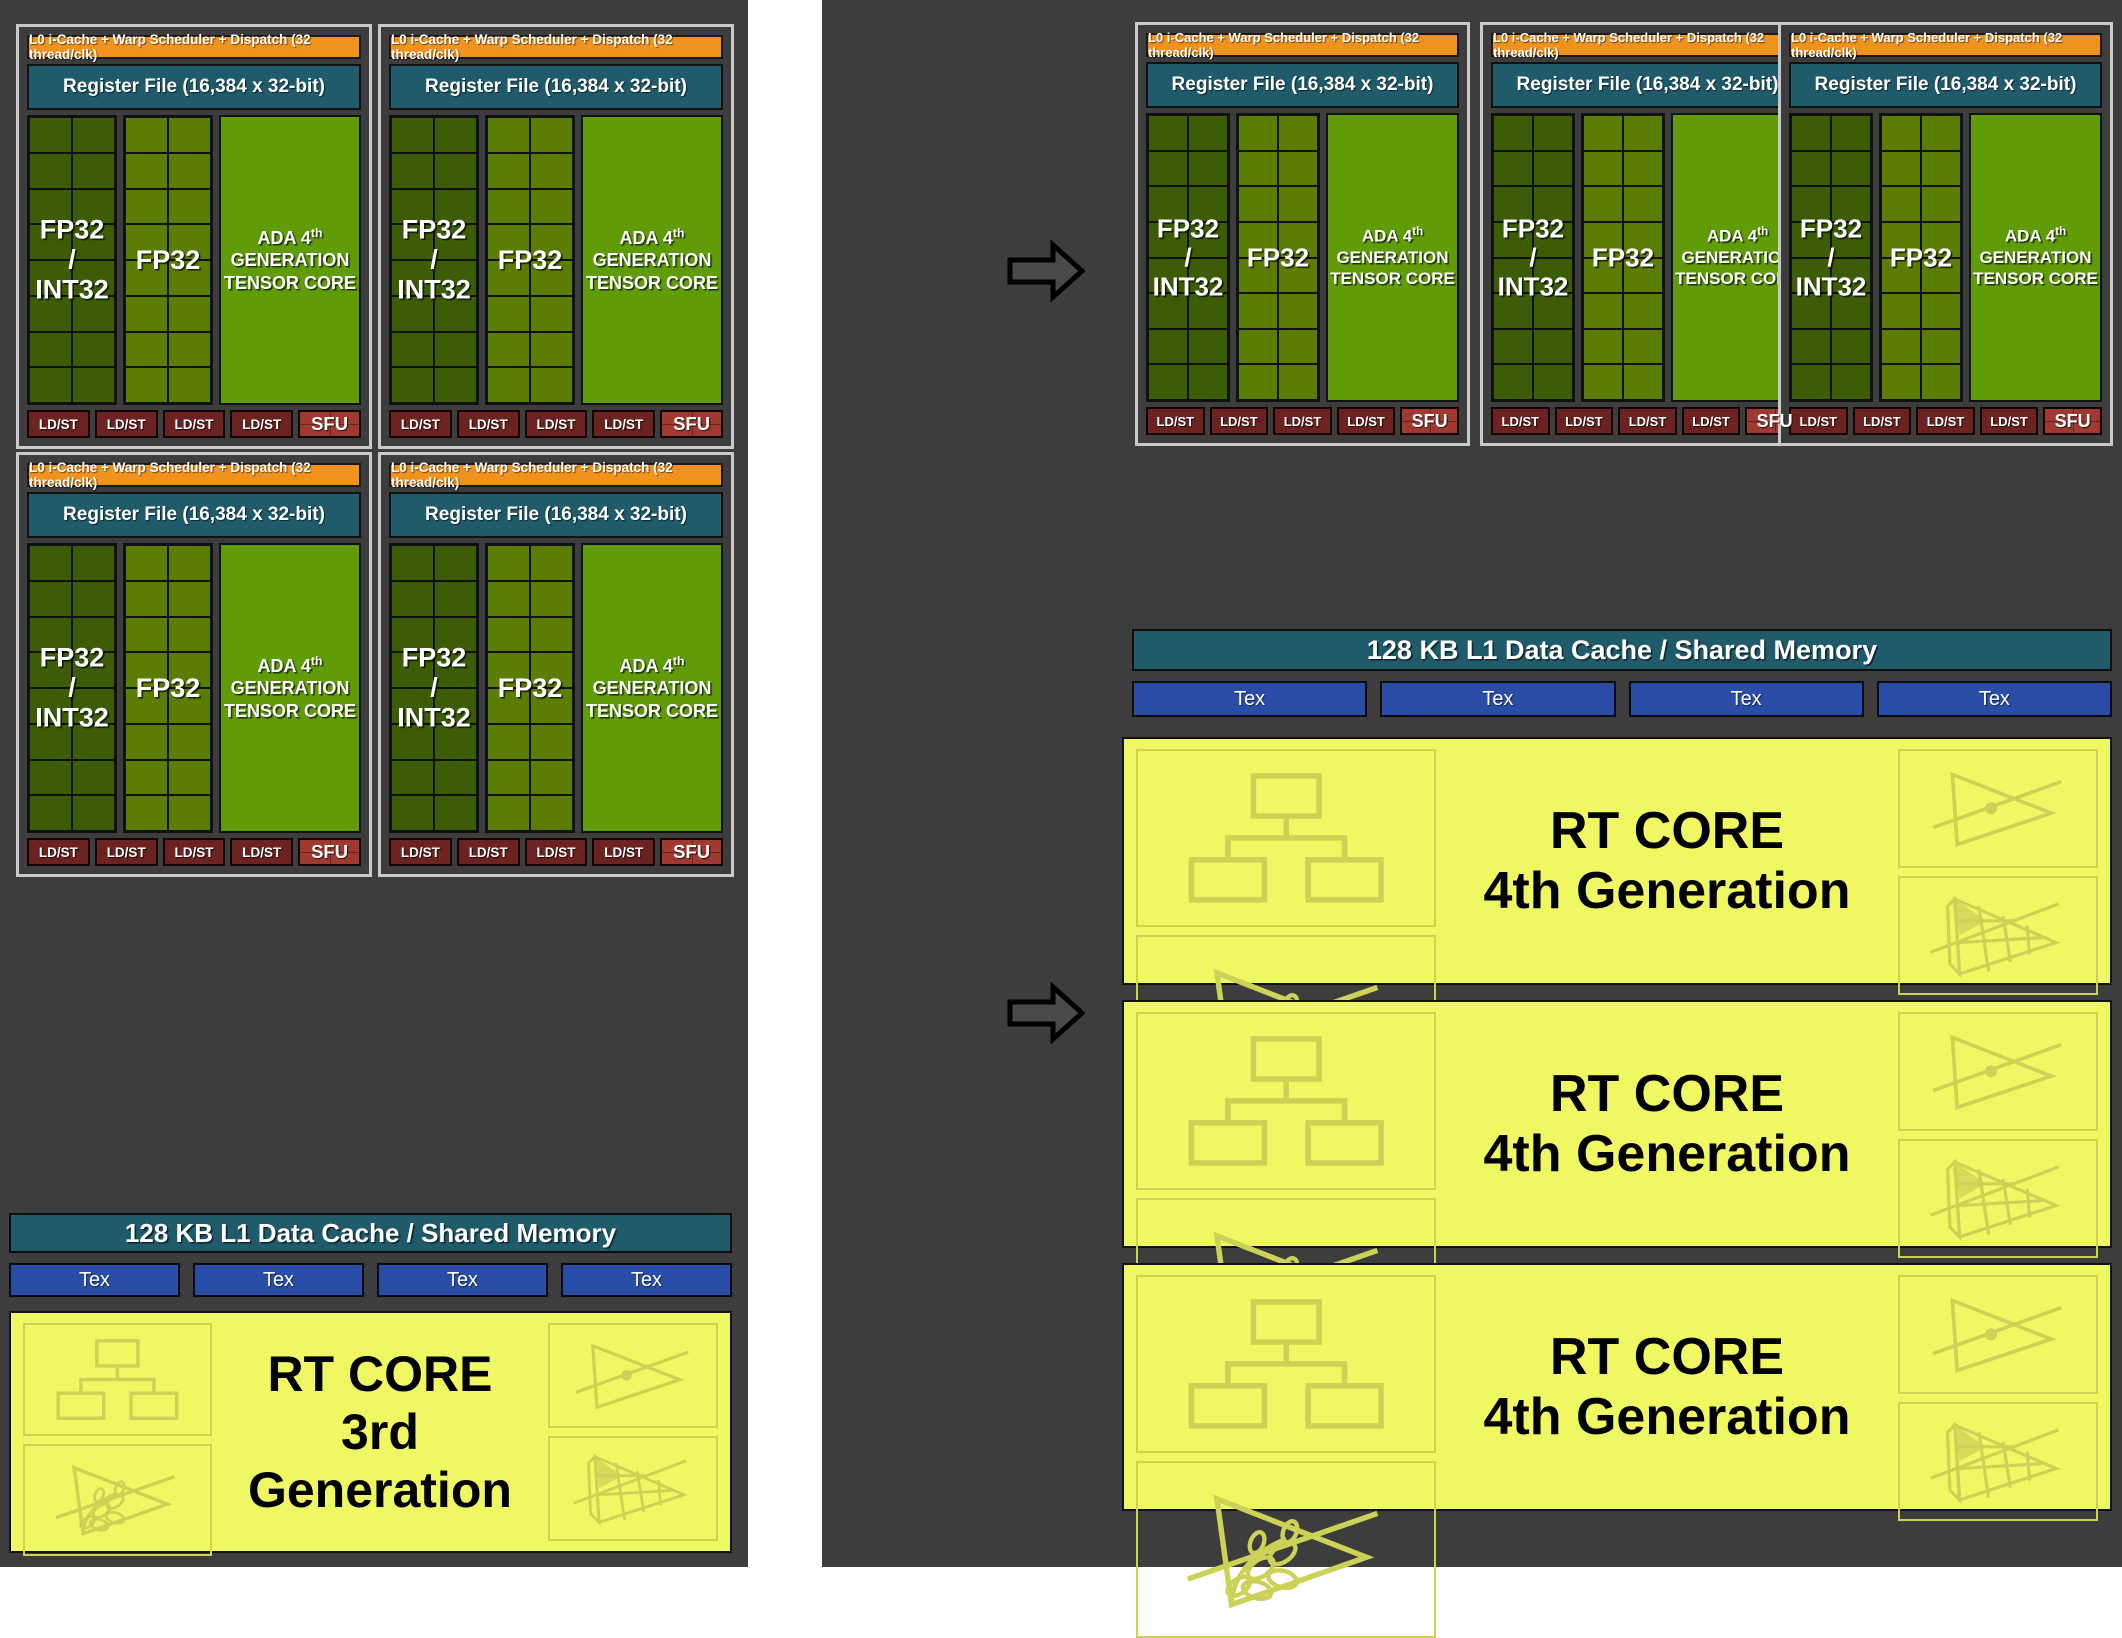 The width and height of the screenshot is (2122, 1638). I want to click on ldst-sfu-row: LD/ST LD/ST LD/ST LD/ST SFU, so click(1302, 421).